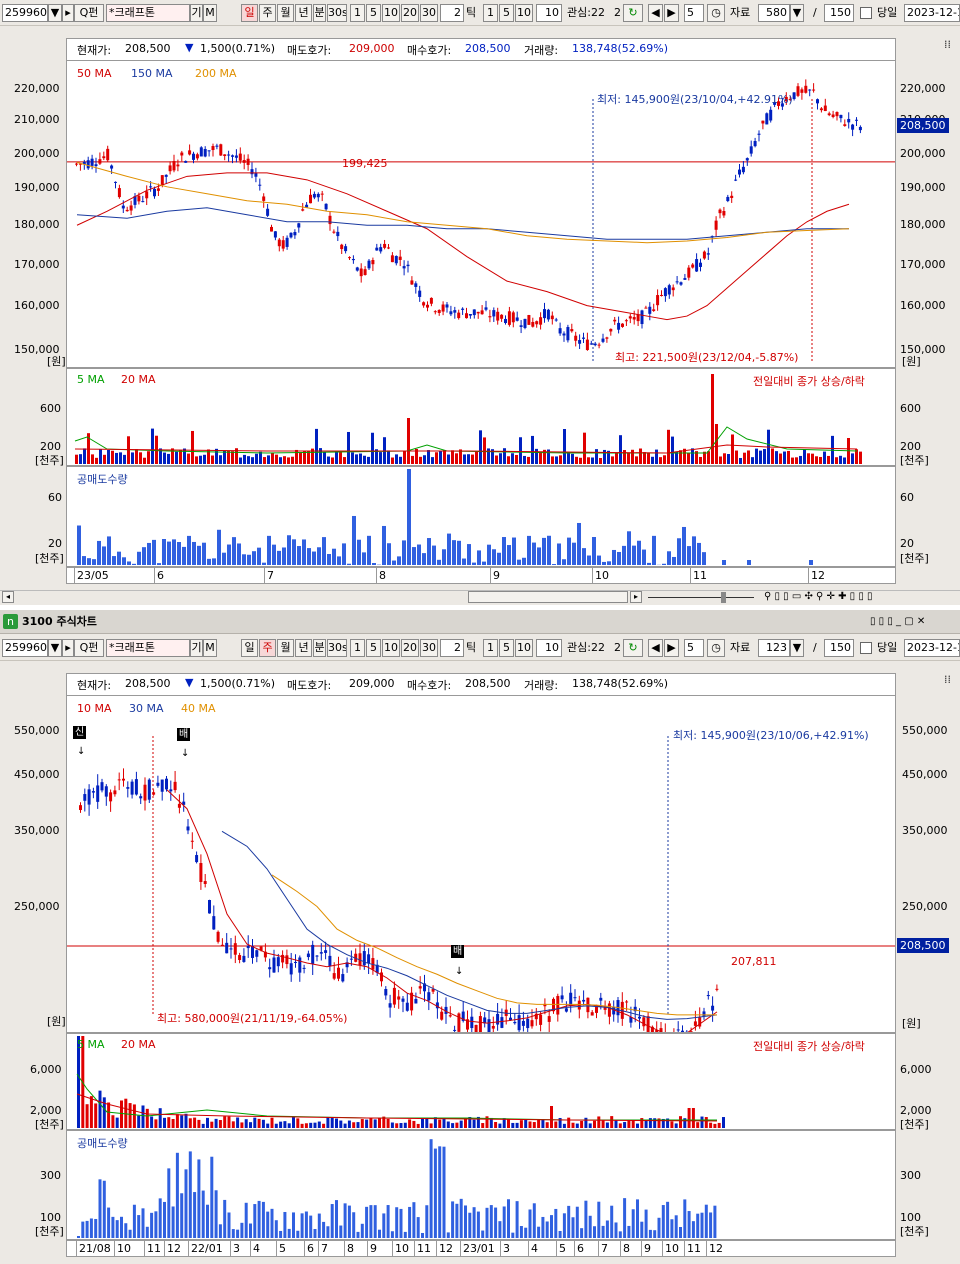  Describe the element at coordinates (580, 1248) in the screenshot. I see `x-tick-label: 6` at that location.